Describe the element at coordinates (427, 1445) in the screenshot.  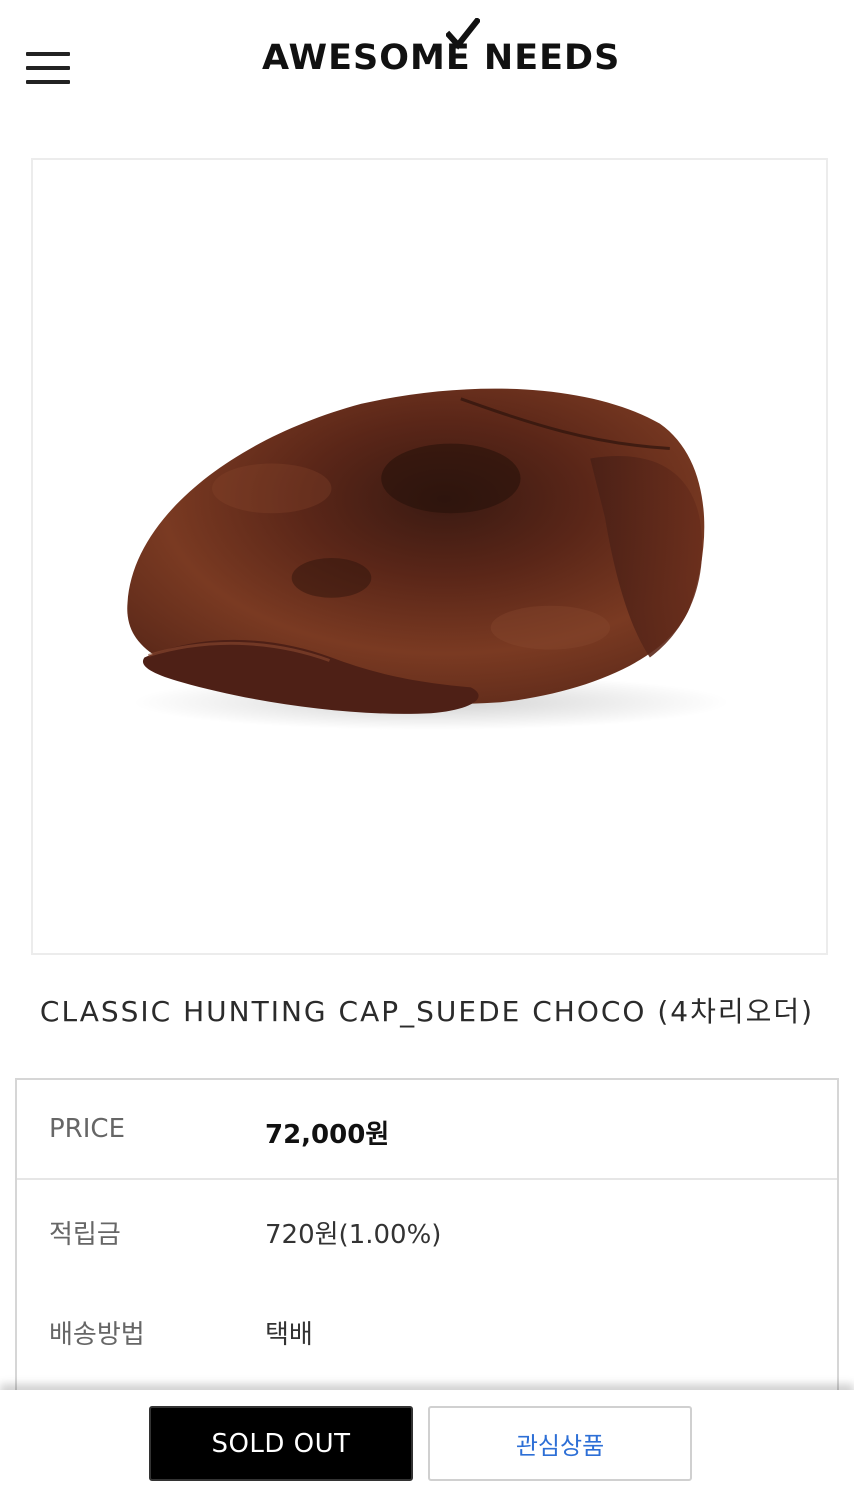
I see `bottom-action-bar: SOLD OUT 관심상품` at that location.